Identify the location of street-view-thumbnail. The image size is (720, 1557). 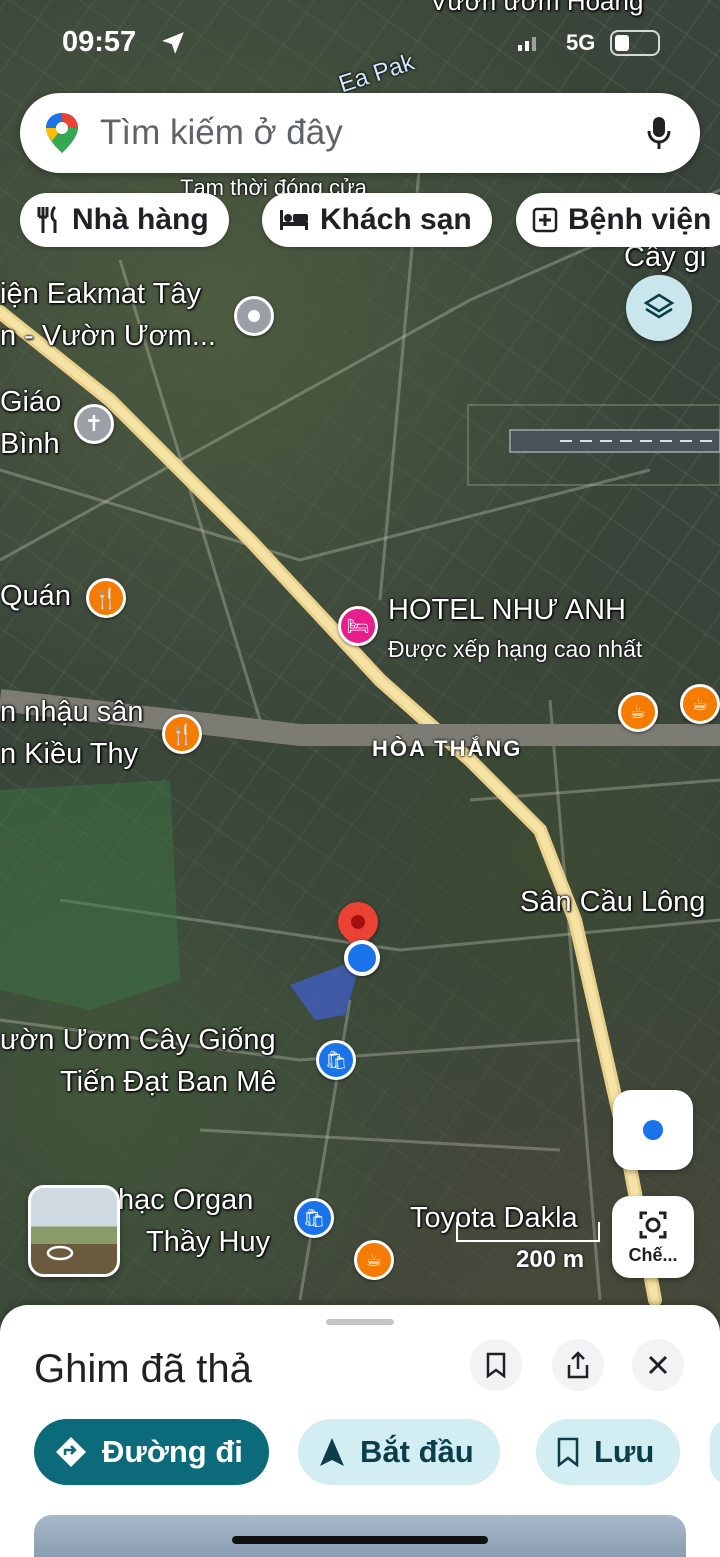
(74, 1231).